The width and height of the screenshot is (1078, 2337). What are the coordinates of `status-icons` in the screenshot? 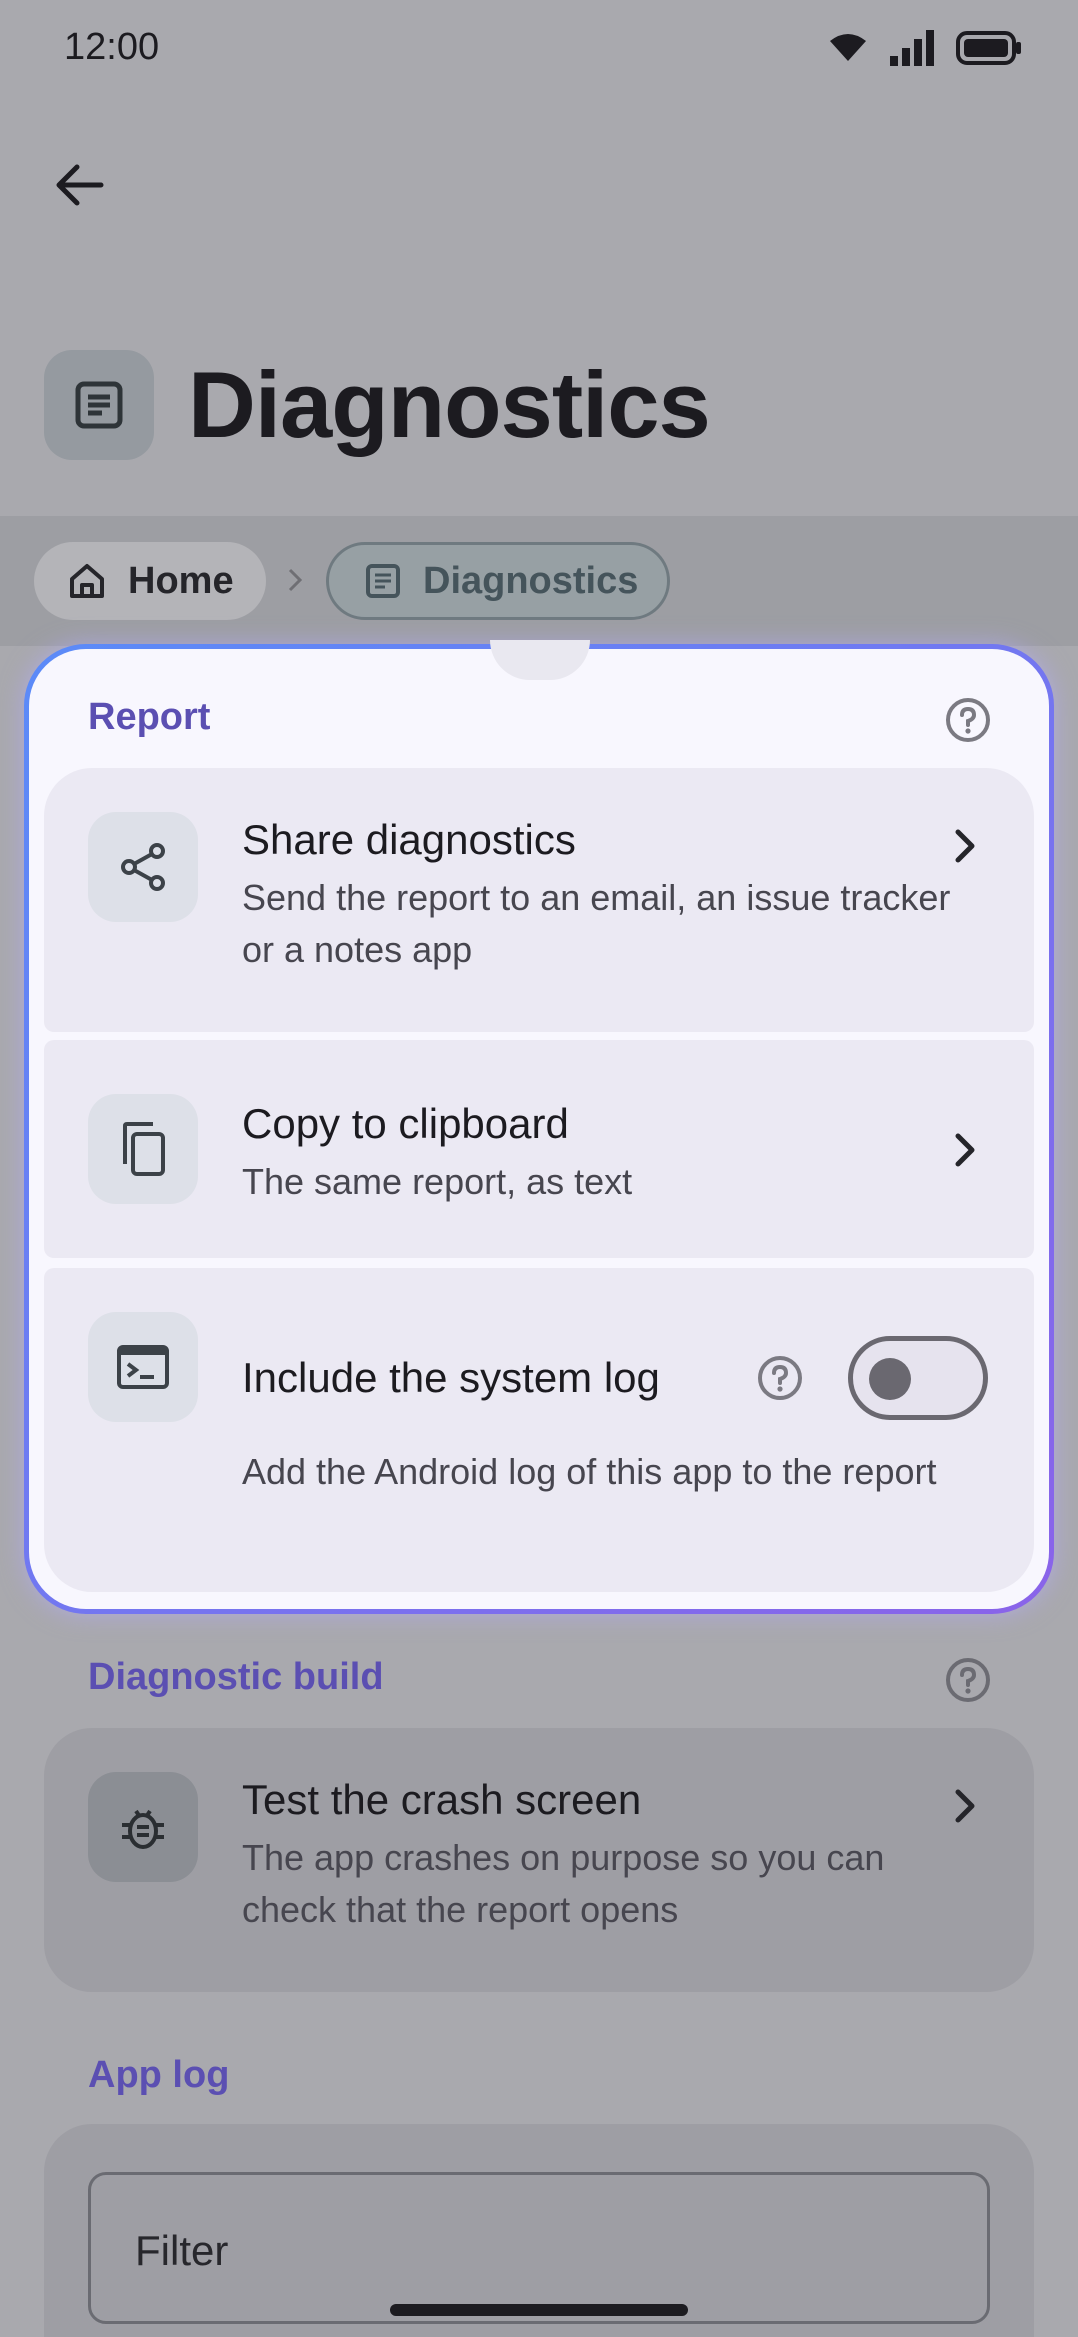 It's located at (925, 48).